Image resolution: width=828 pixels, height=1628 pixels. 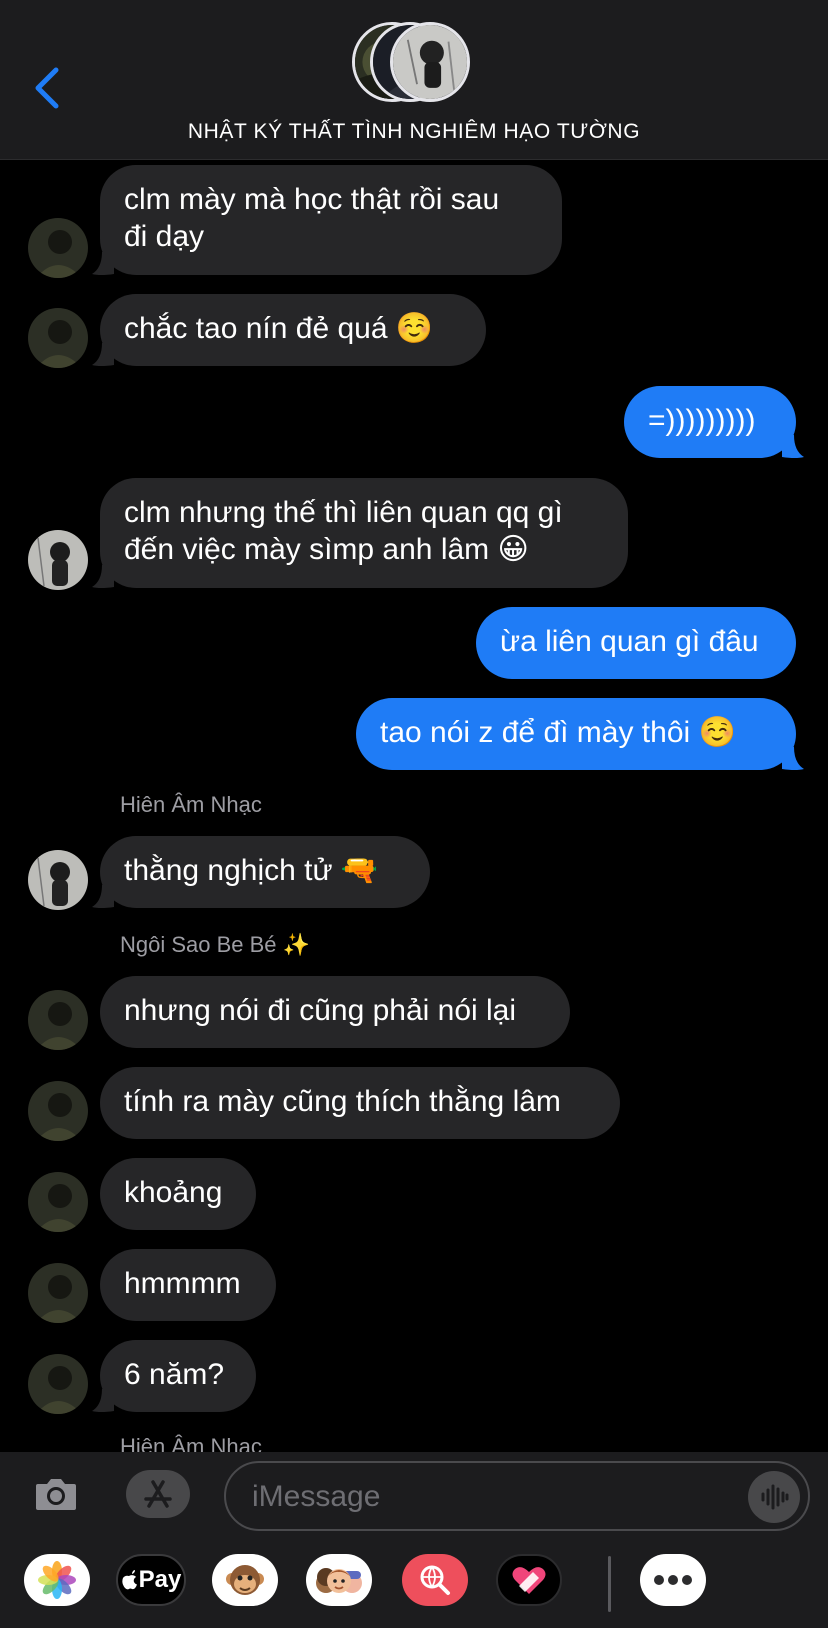 What do you see at coordinates (360, 1103) in the screenshot?
I see `message-bubble: tính ra mày cũng thích thằng lâm` at bounding box center [360, 1103].